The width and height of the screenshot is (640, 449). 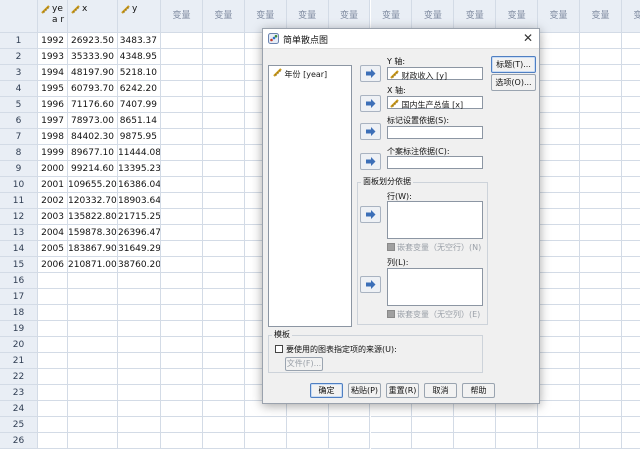 I want to click on nest-rows-checkbox, so click(x=391, y=247).